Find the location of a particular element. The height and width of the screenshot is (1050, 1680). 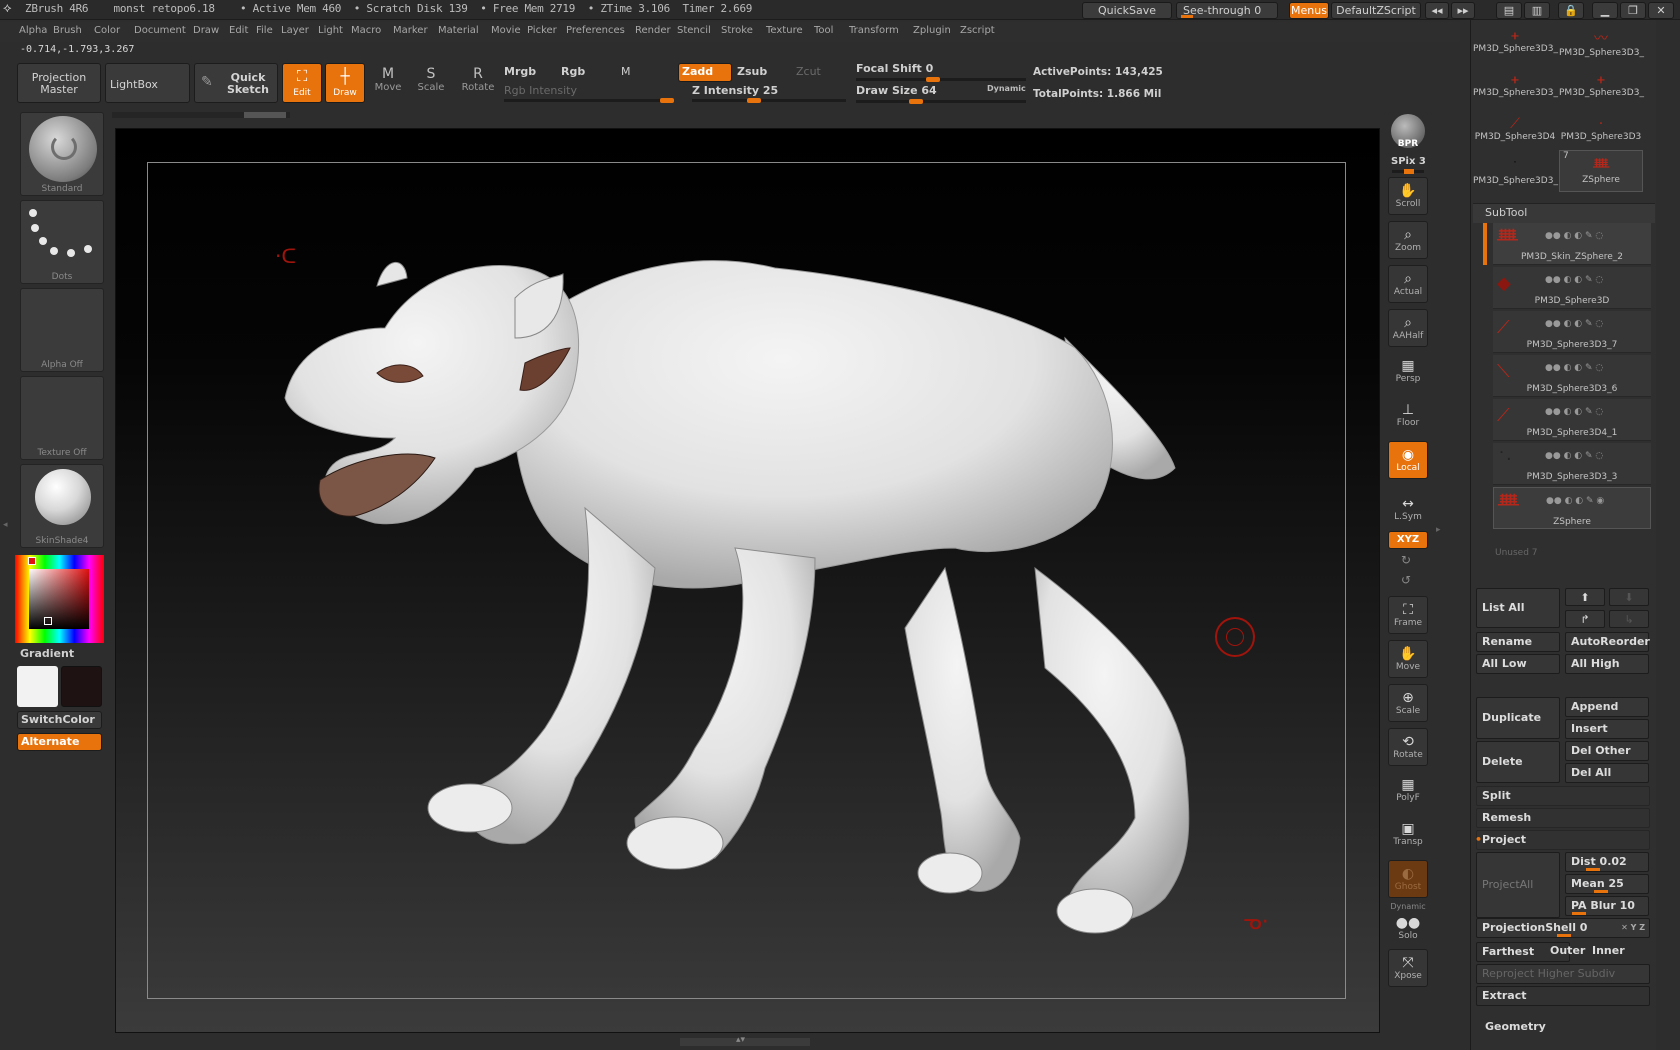

all-high-button: All High is located at coordinates (1607, 664).